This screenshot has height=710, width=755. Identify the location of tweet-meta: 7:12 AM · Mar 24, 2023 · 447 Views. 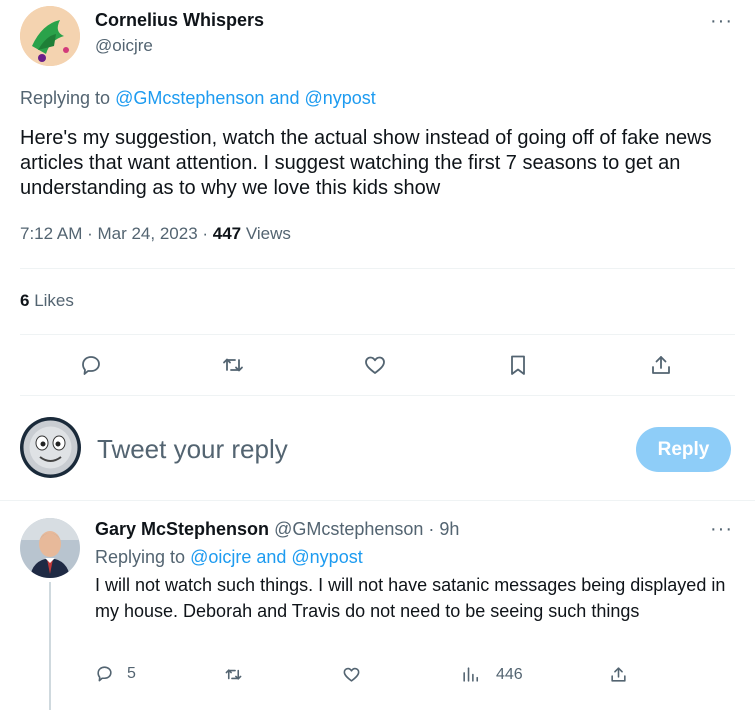
(155, 234).